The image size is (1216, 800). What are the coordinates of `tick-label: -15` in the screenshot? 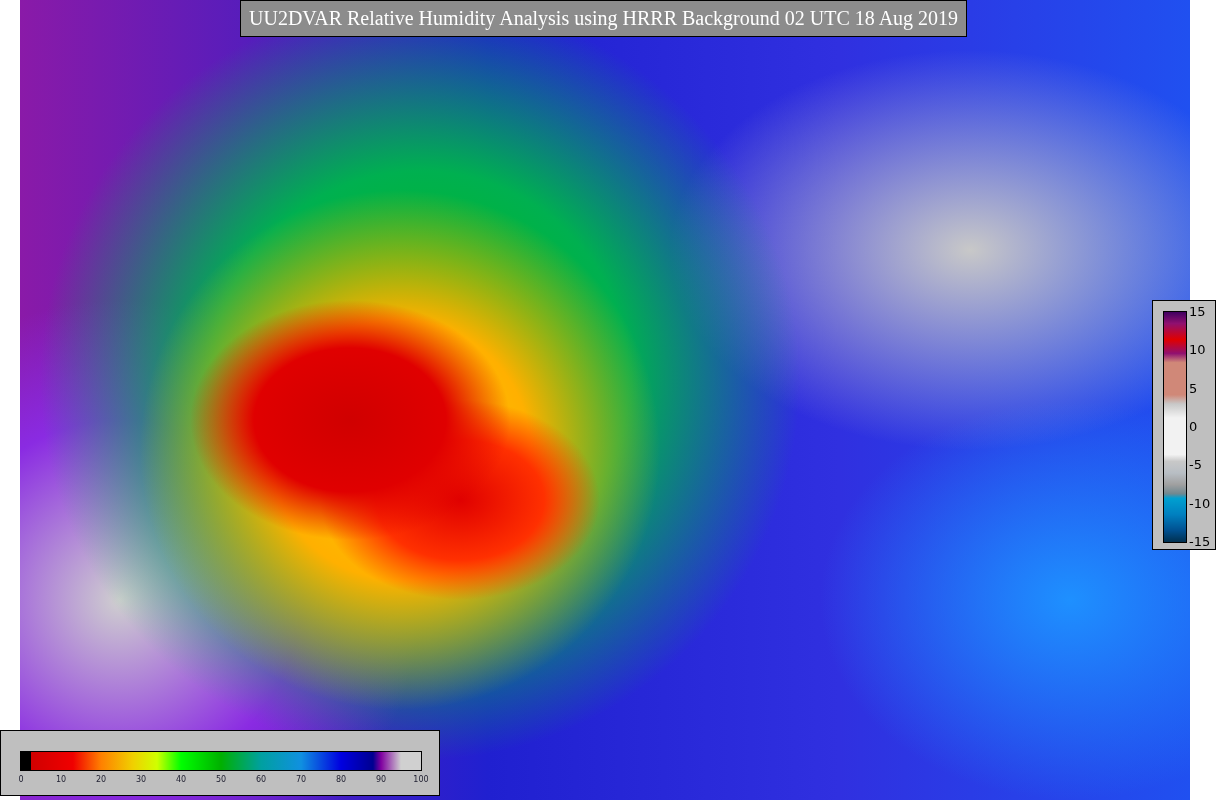 It's located at (1200, 541).